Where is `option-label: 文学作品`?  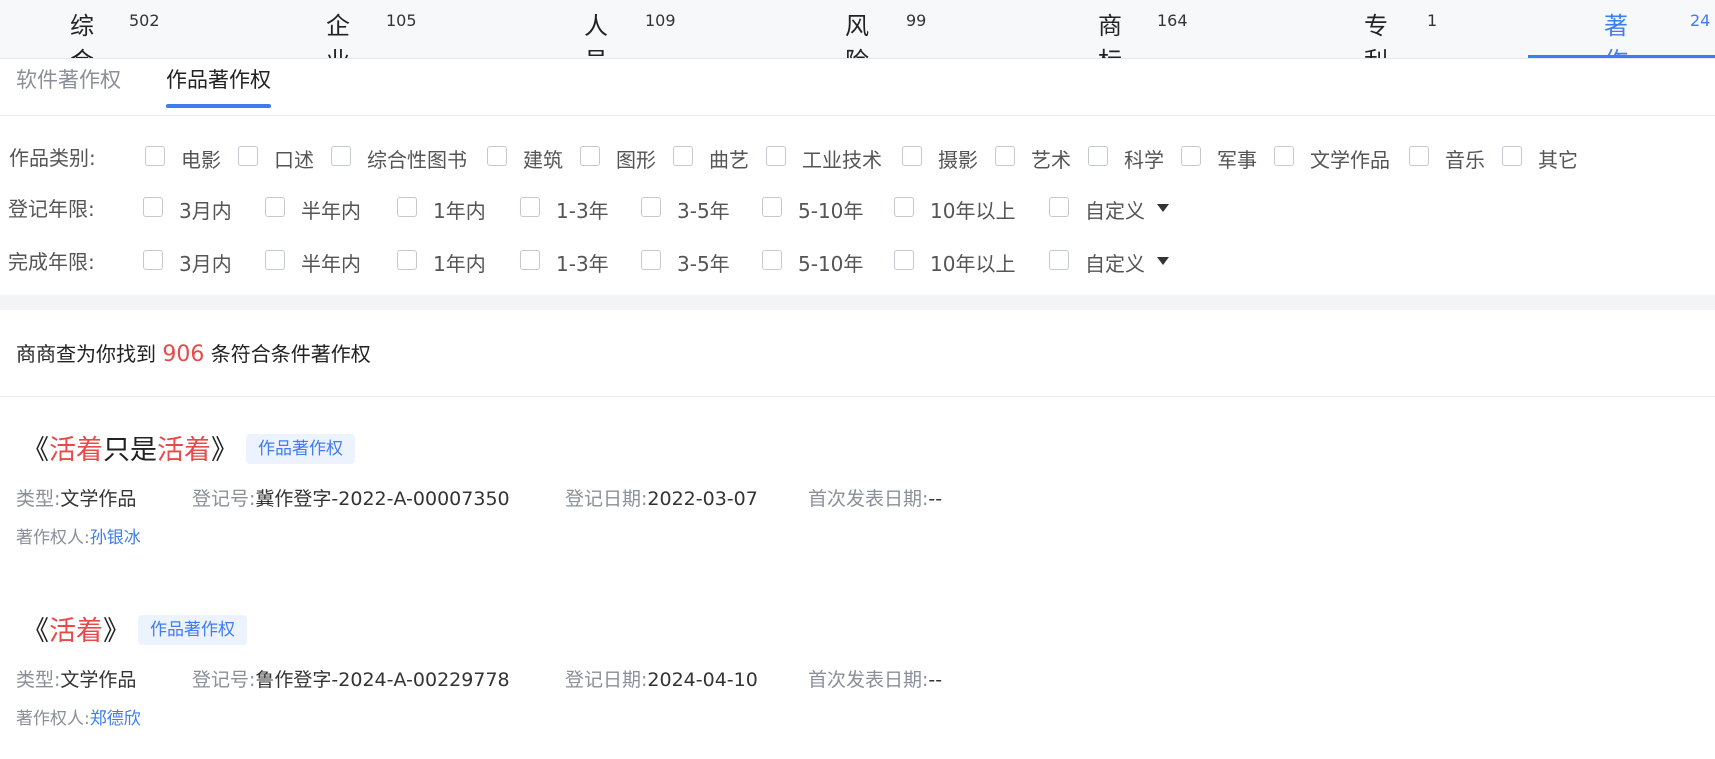 option-label: 文学作品 is located at coordinates (1350, 160).